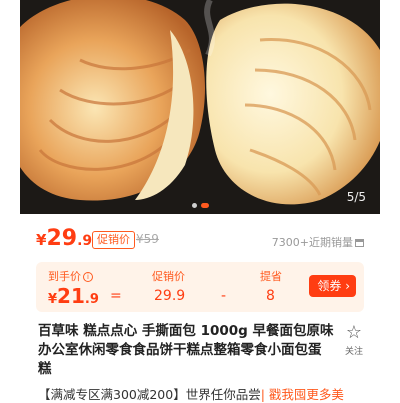 This screenshot has height=403, width=400. I want to click on sales-count: 7300+近期销量, so click(318, 242).